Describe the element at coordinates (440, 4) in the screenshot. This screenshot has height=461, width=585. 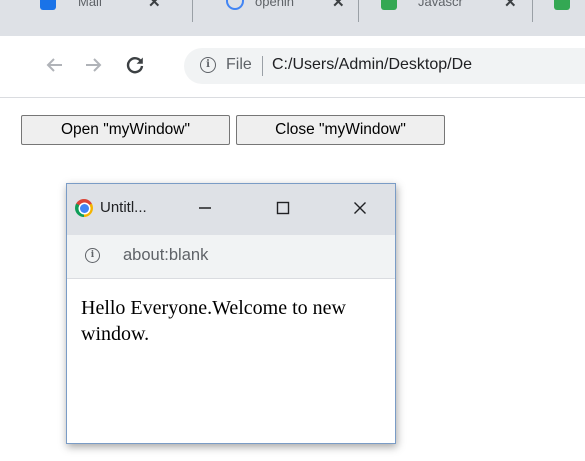
I see `tab-title: Javascr` at that location.